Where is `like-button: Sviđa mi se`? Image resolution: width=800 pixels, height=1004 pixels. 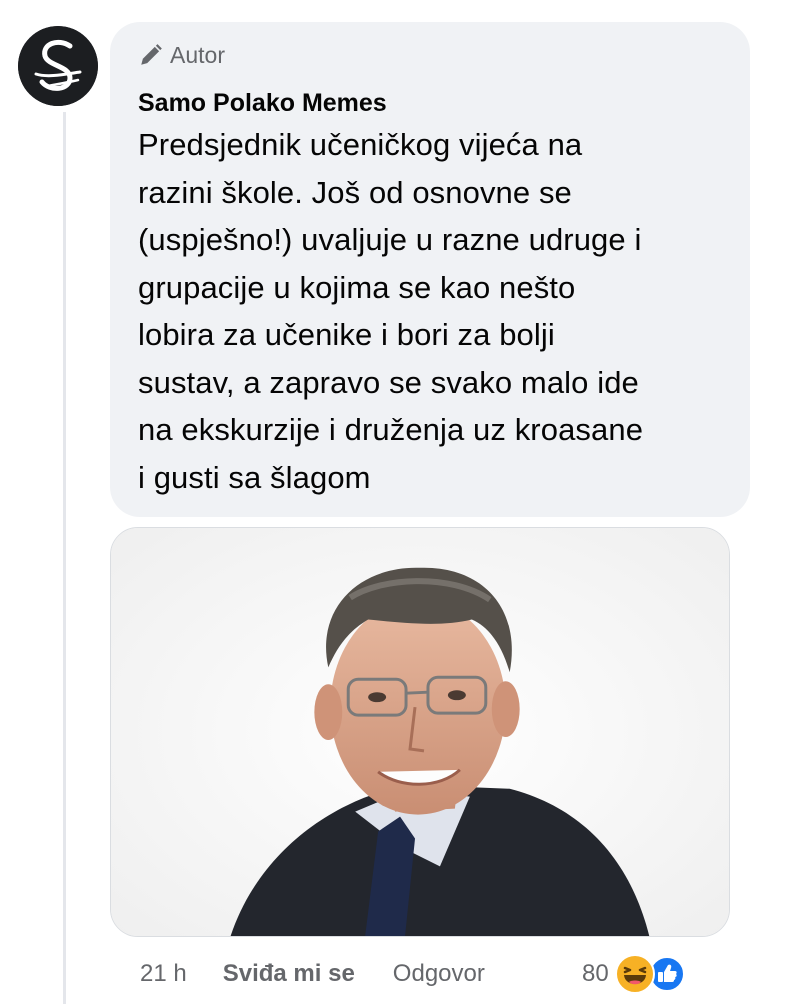
like-button: Sviđa mi se is located at coordinates (289, 974).